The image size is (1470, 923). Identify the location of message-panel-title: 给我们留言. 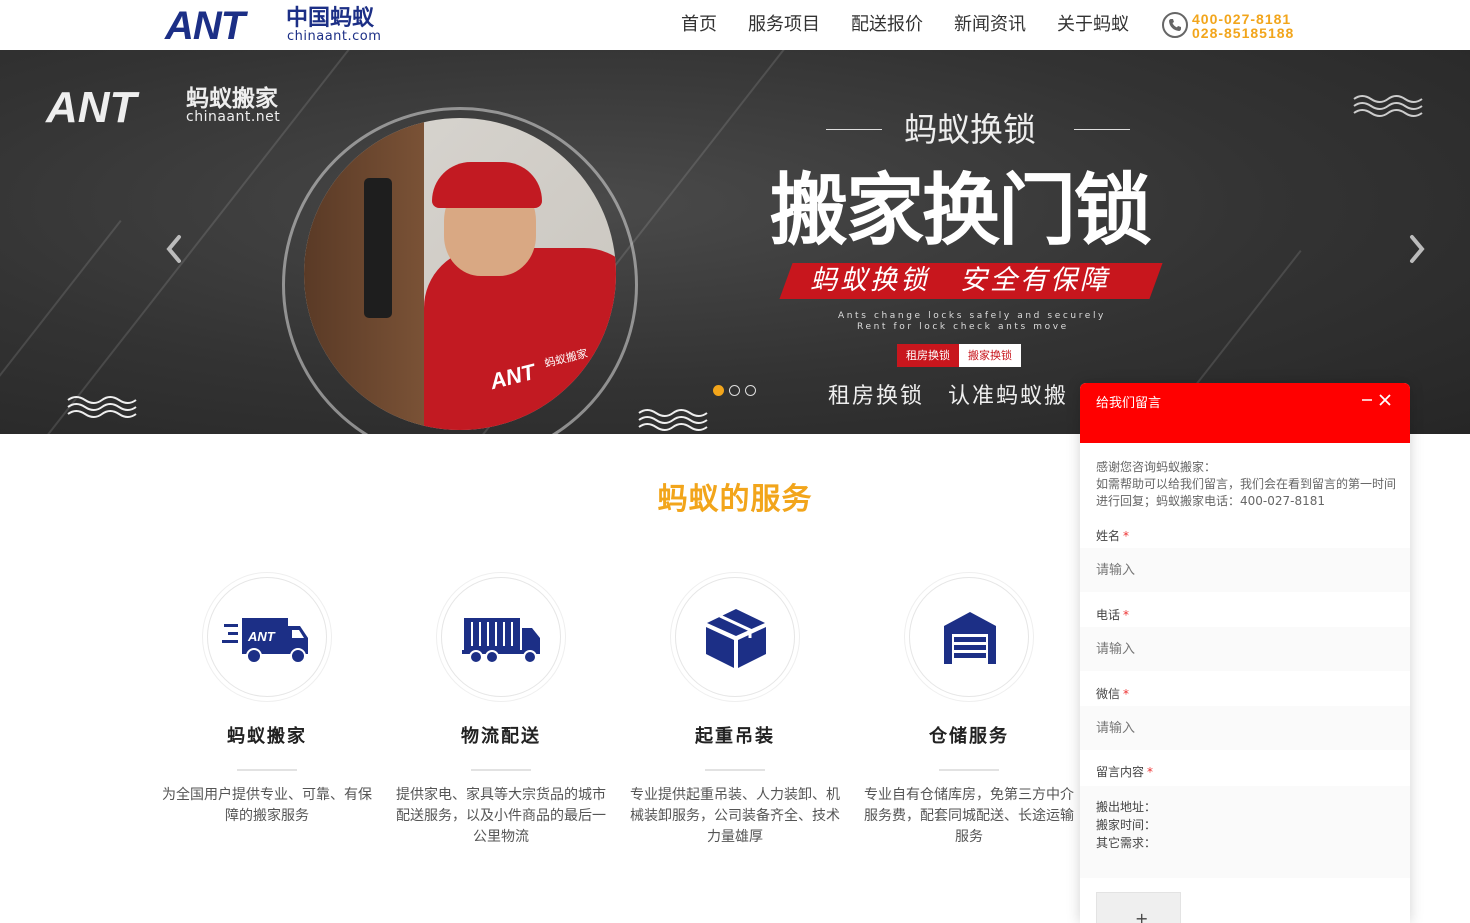
(1129, 403).